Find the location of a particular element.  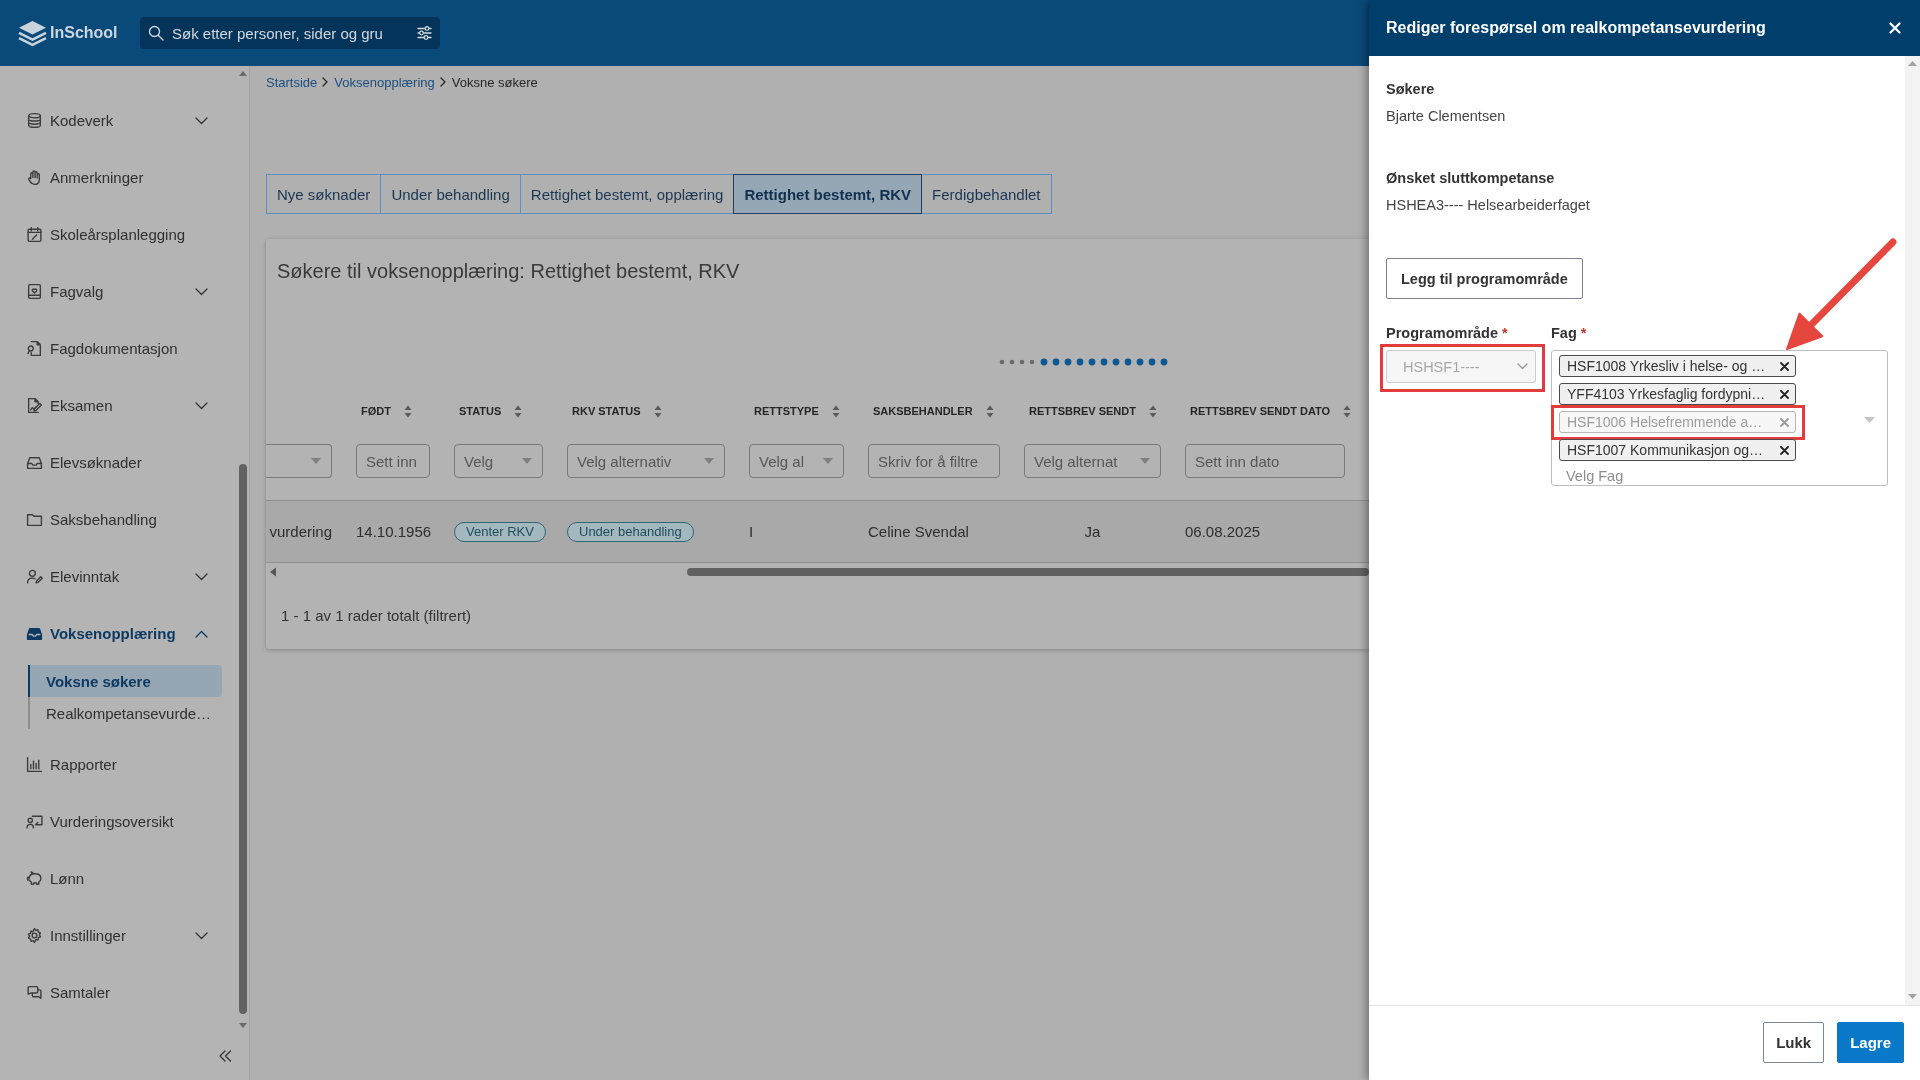

piggy-bank-icon is located at coordinates (34, 878).